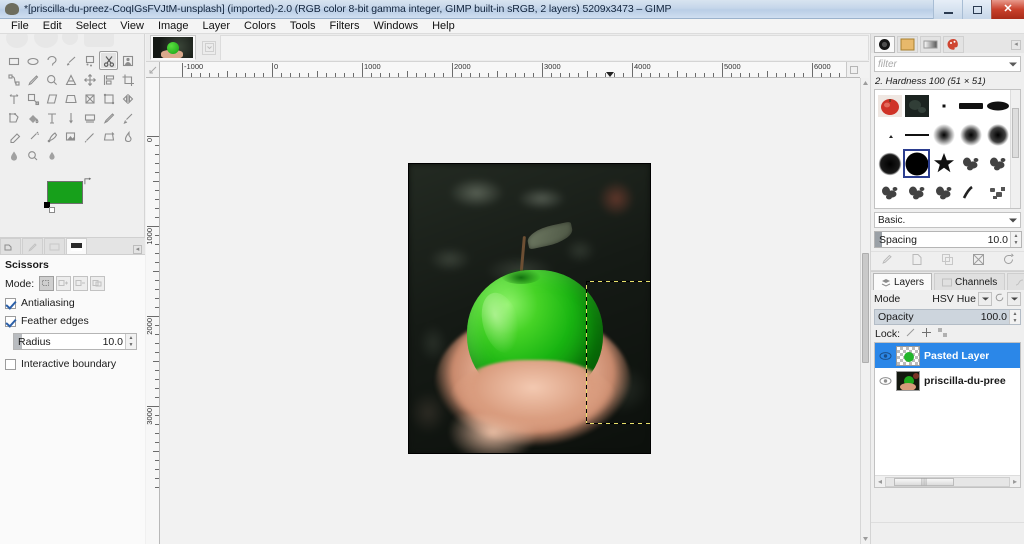 The width and height of the screenshot is (1024, 544). Describe the element at coordinates (72, 303) in the screenshot. I see `antialiasing-row: Antialiasing` at that location.